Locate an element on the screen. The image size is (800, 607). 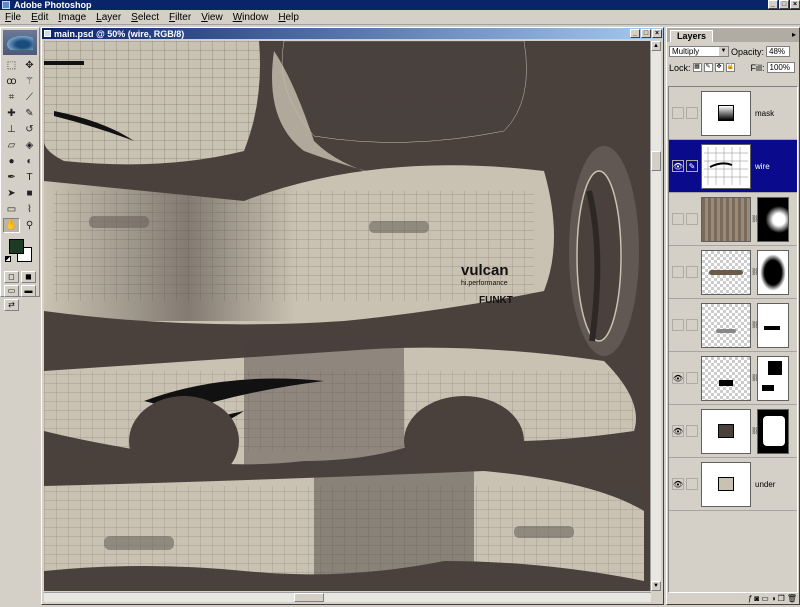
quickmask-mode-button: ◼ is located at coordinates (28, 277).